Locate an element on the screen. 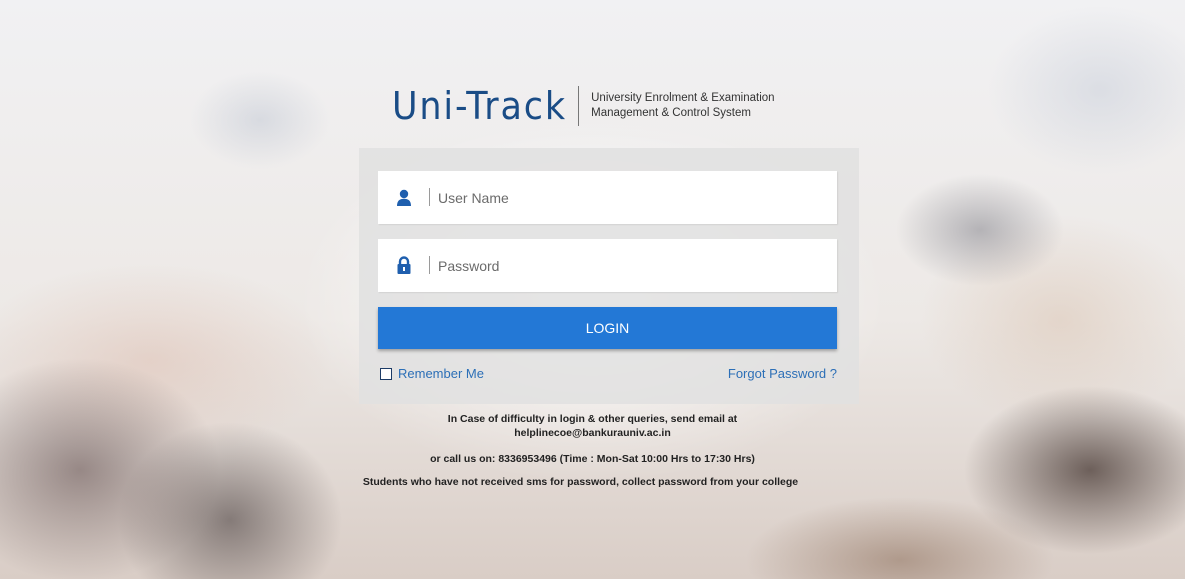  username-field is located at coordinates (607, 197).